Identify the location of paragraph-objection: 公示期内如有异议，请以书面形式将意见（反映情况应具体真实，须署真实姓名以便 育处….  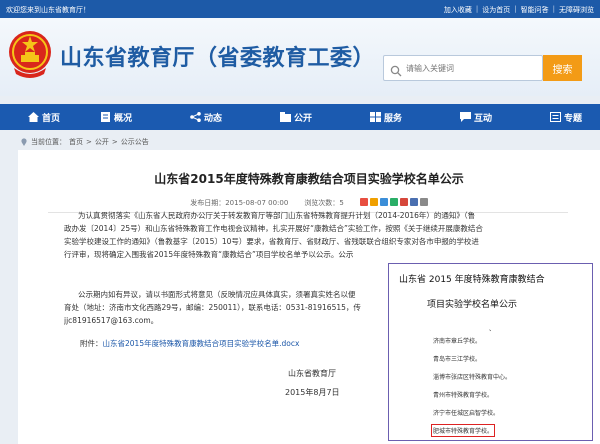
(212, 307).